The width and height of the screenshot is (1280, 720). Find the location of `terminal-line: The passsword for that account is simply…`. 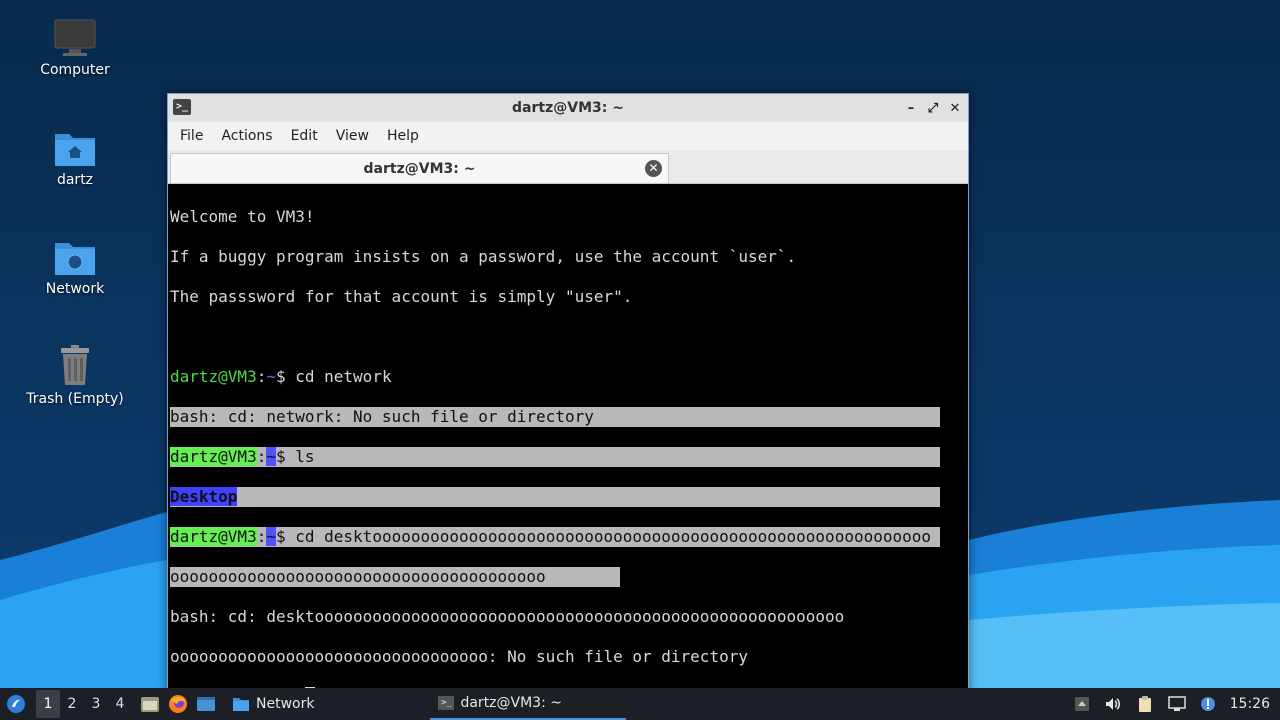

terminal-line: The passsword for that account is simply… is located at coordinates (401, 296).